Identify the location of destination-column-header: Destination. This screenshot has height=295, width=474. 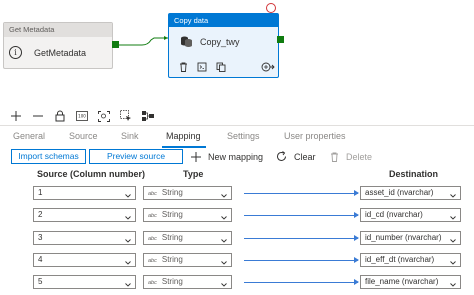
(414, 174).